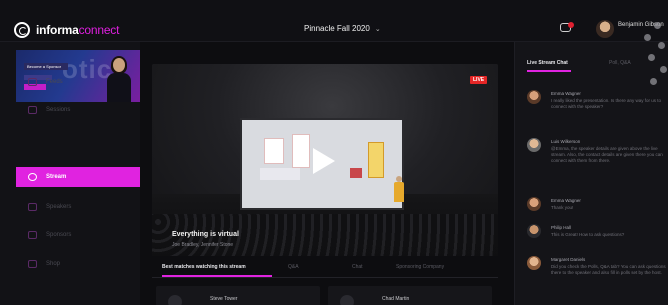 The width and height of the screenshot is (668, 305). What do you see at coordinates (293, 267) in the screenshot?
I see `tab-qa: Q&A` at bounding box center [293, 267].